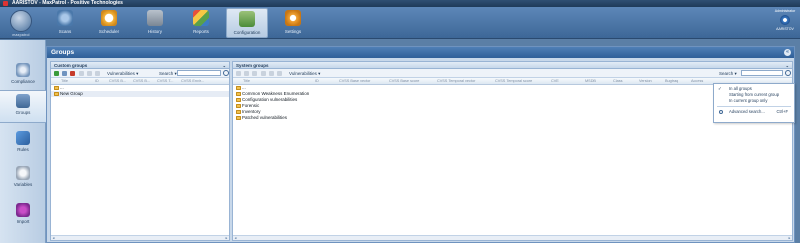 This screenshot has width=800, height=243. I want to click on rail-rules-label: Rules, so click(23, 149).